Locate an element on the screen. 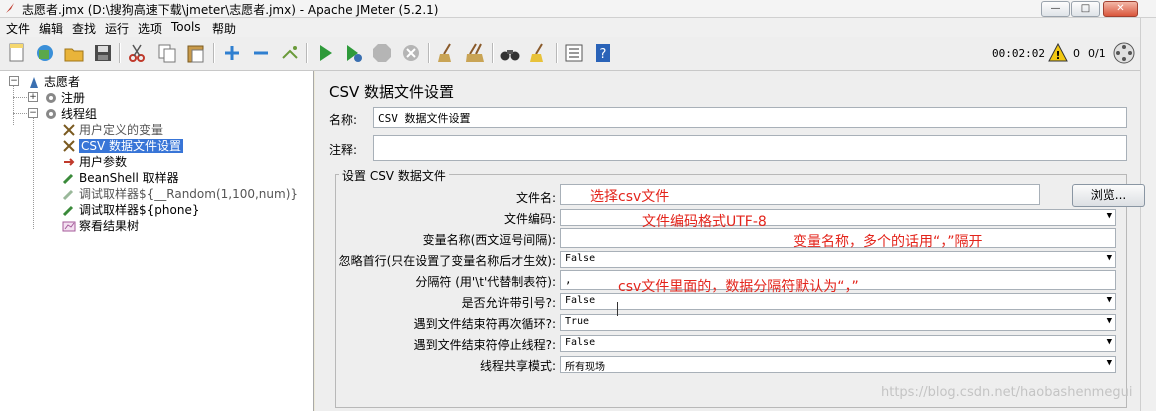  group-title: 设置 CSV 数据文件 is located at coordinates (394, 175).